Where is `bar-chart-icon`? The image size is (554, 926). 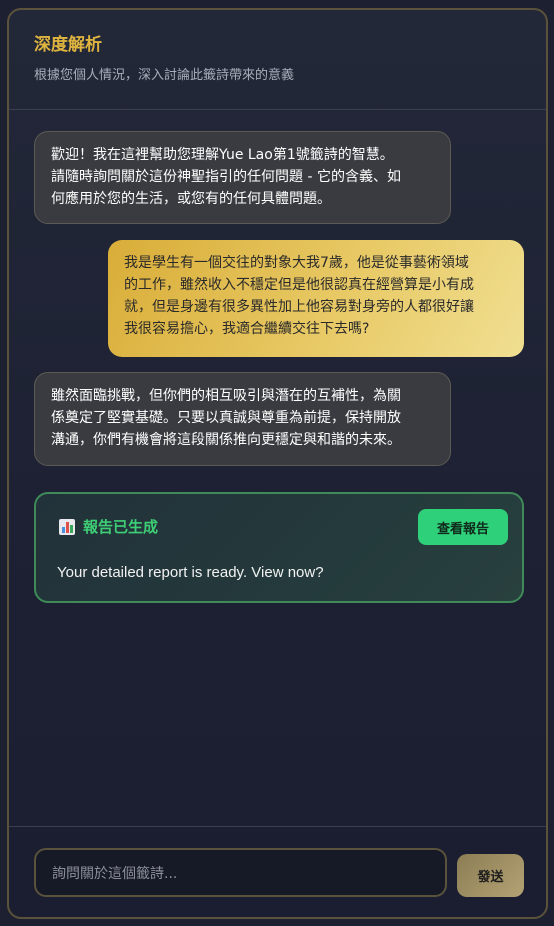 bar-chart-icon is located at coordinates (67, 526).